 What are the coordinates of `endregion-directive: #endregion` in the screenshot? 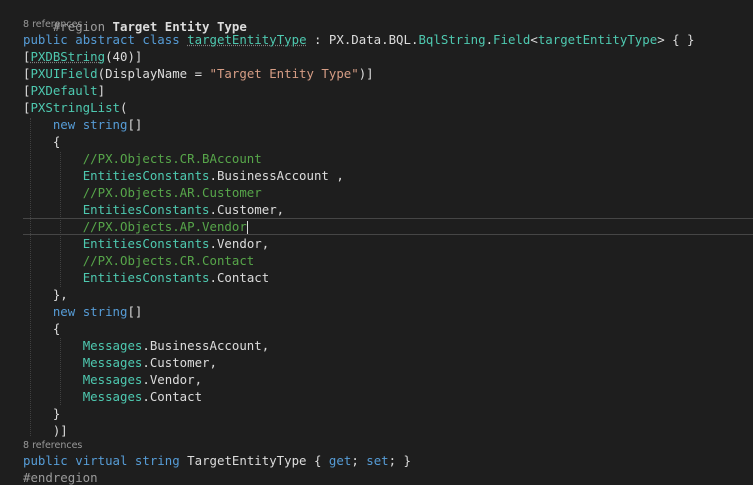 It's located at (60, 477).